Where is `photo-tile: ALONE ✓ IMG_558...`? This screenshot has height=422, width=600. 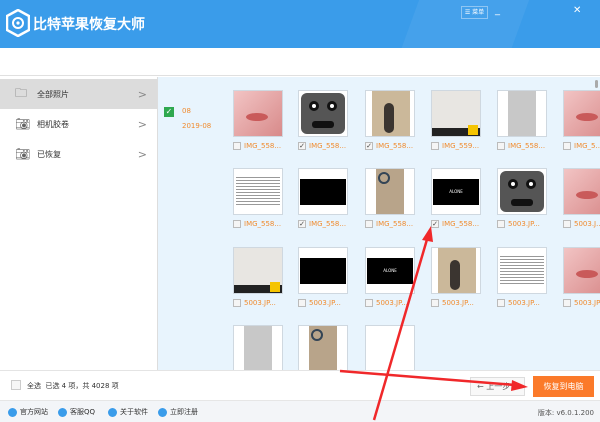
photo-tile: ALONE ✓ IMG_558... is located at coordinates (456, 198).